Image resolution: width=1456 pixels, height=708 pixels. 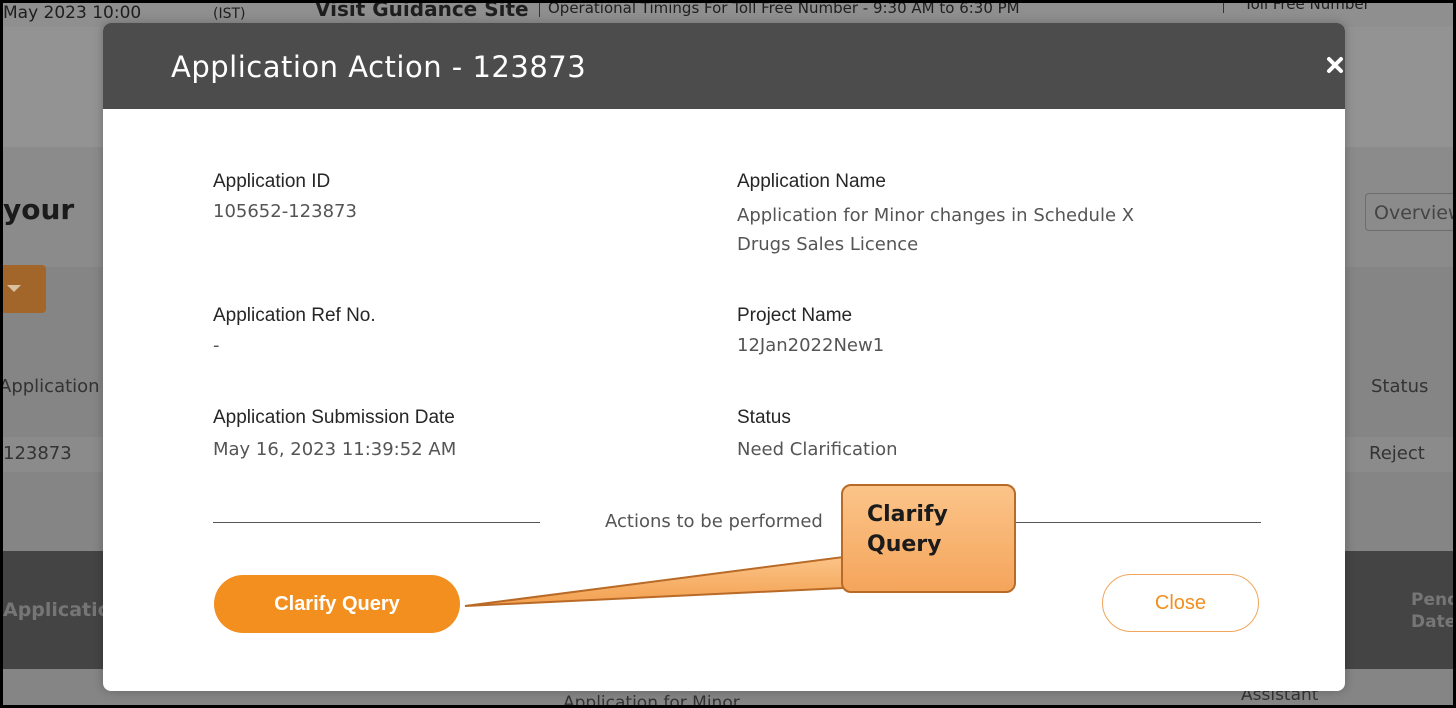 What do you see at coordinates (334, 417) in the screenshot?
I see `submission-date-label: Application Submission Date` at bounding box center [334, 417].